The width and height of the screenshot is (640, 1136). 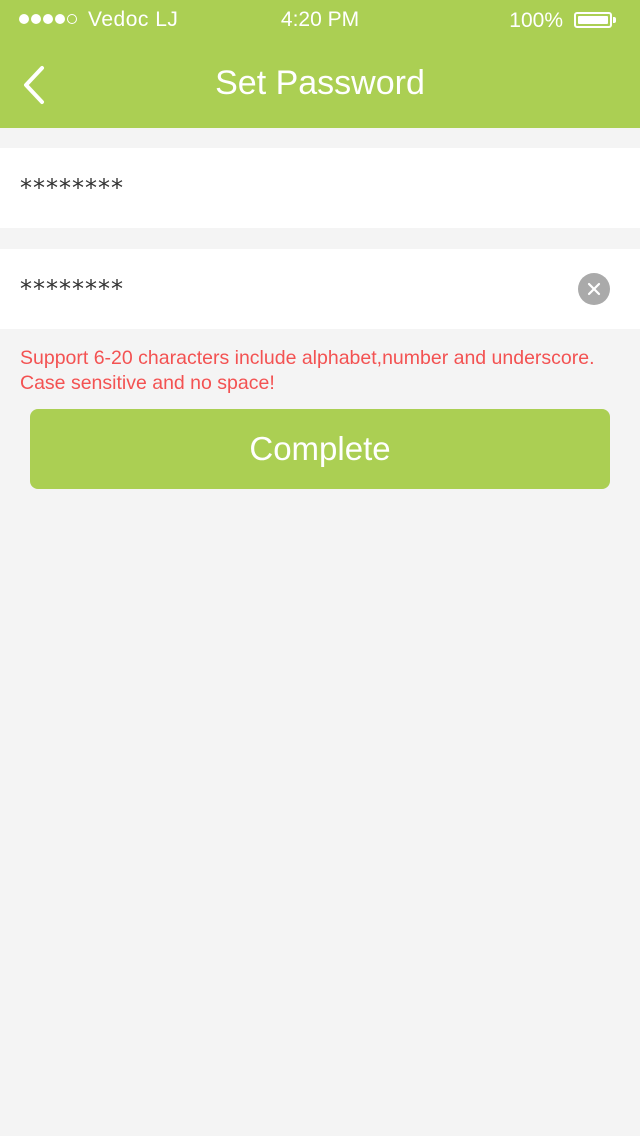 What do you see at coordinates (536, 20) in the screenshot?
I see `battery-percentage: 100%` at bounding box center [536, 20].